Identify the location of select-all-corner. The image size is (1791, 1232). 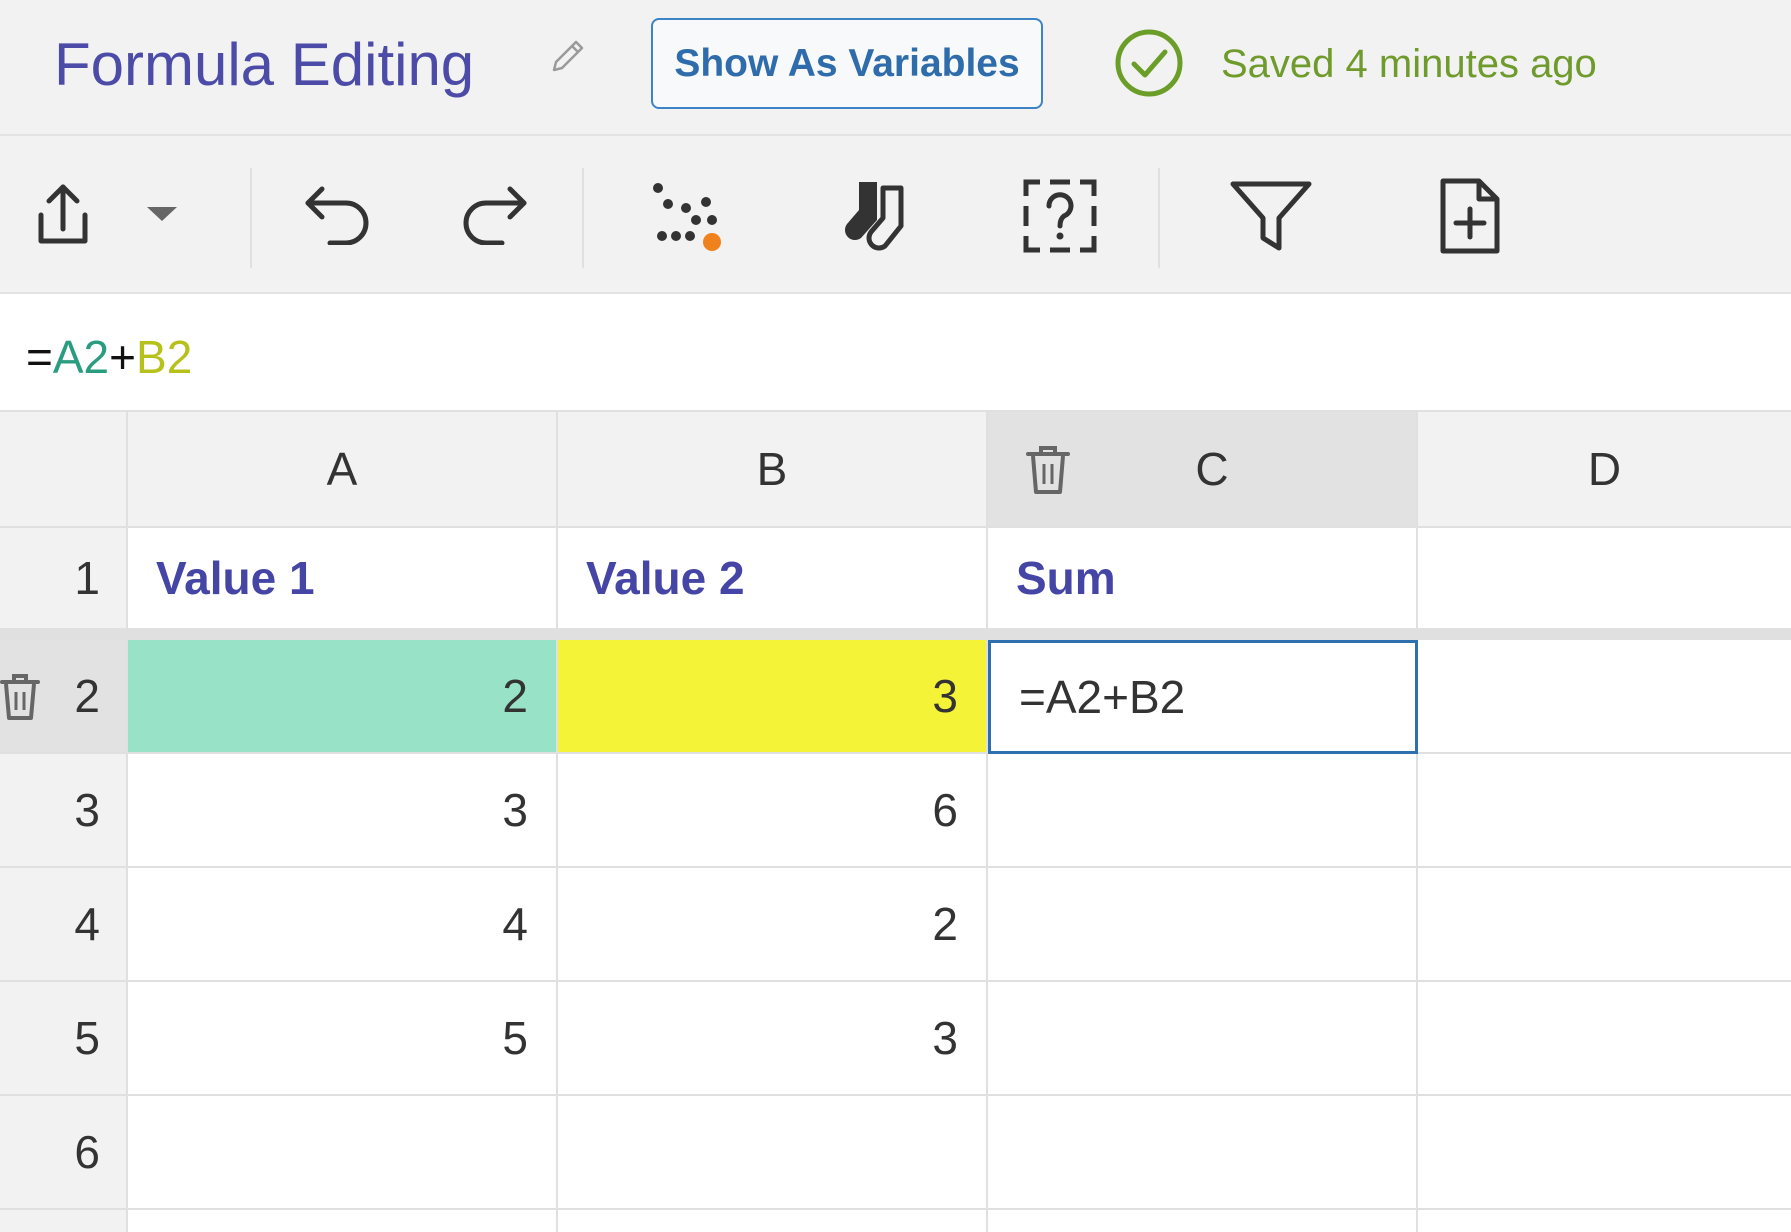
(64, 470).